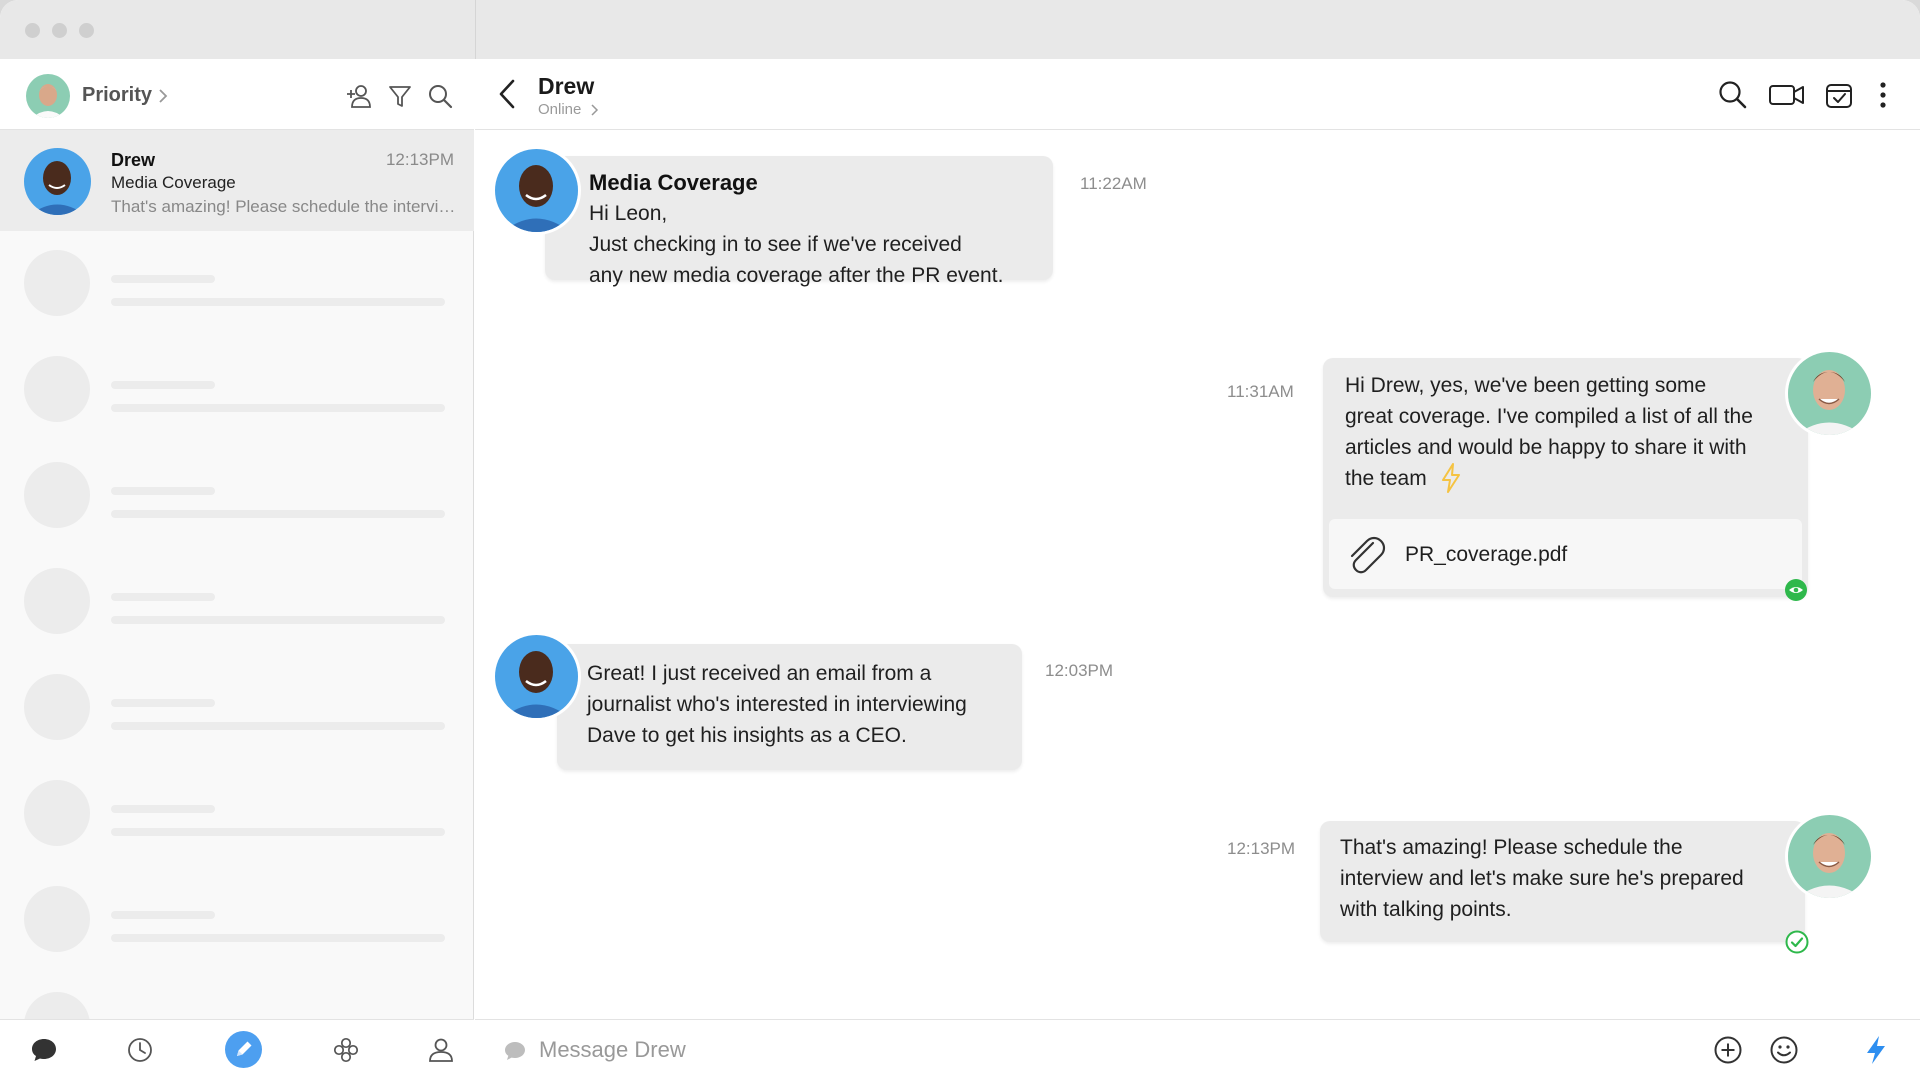  Describe the element at coordinates (1883, 95) in the screenshot. I see `more-options-icon` at that location.